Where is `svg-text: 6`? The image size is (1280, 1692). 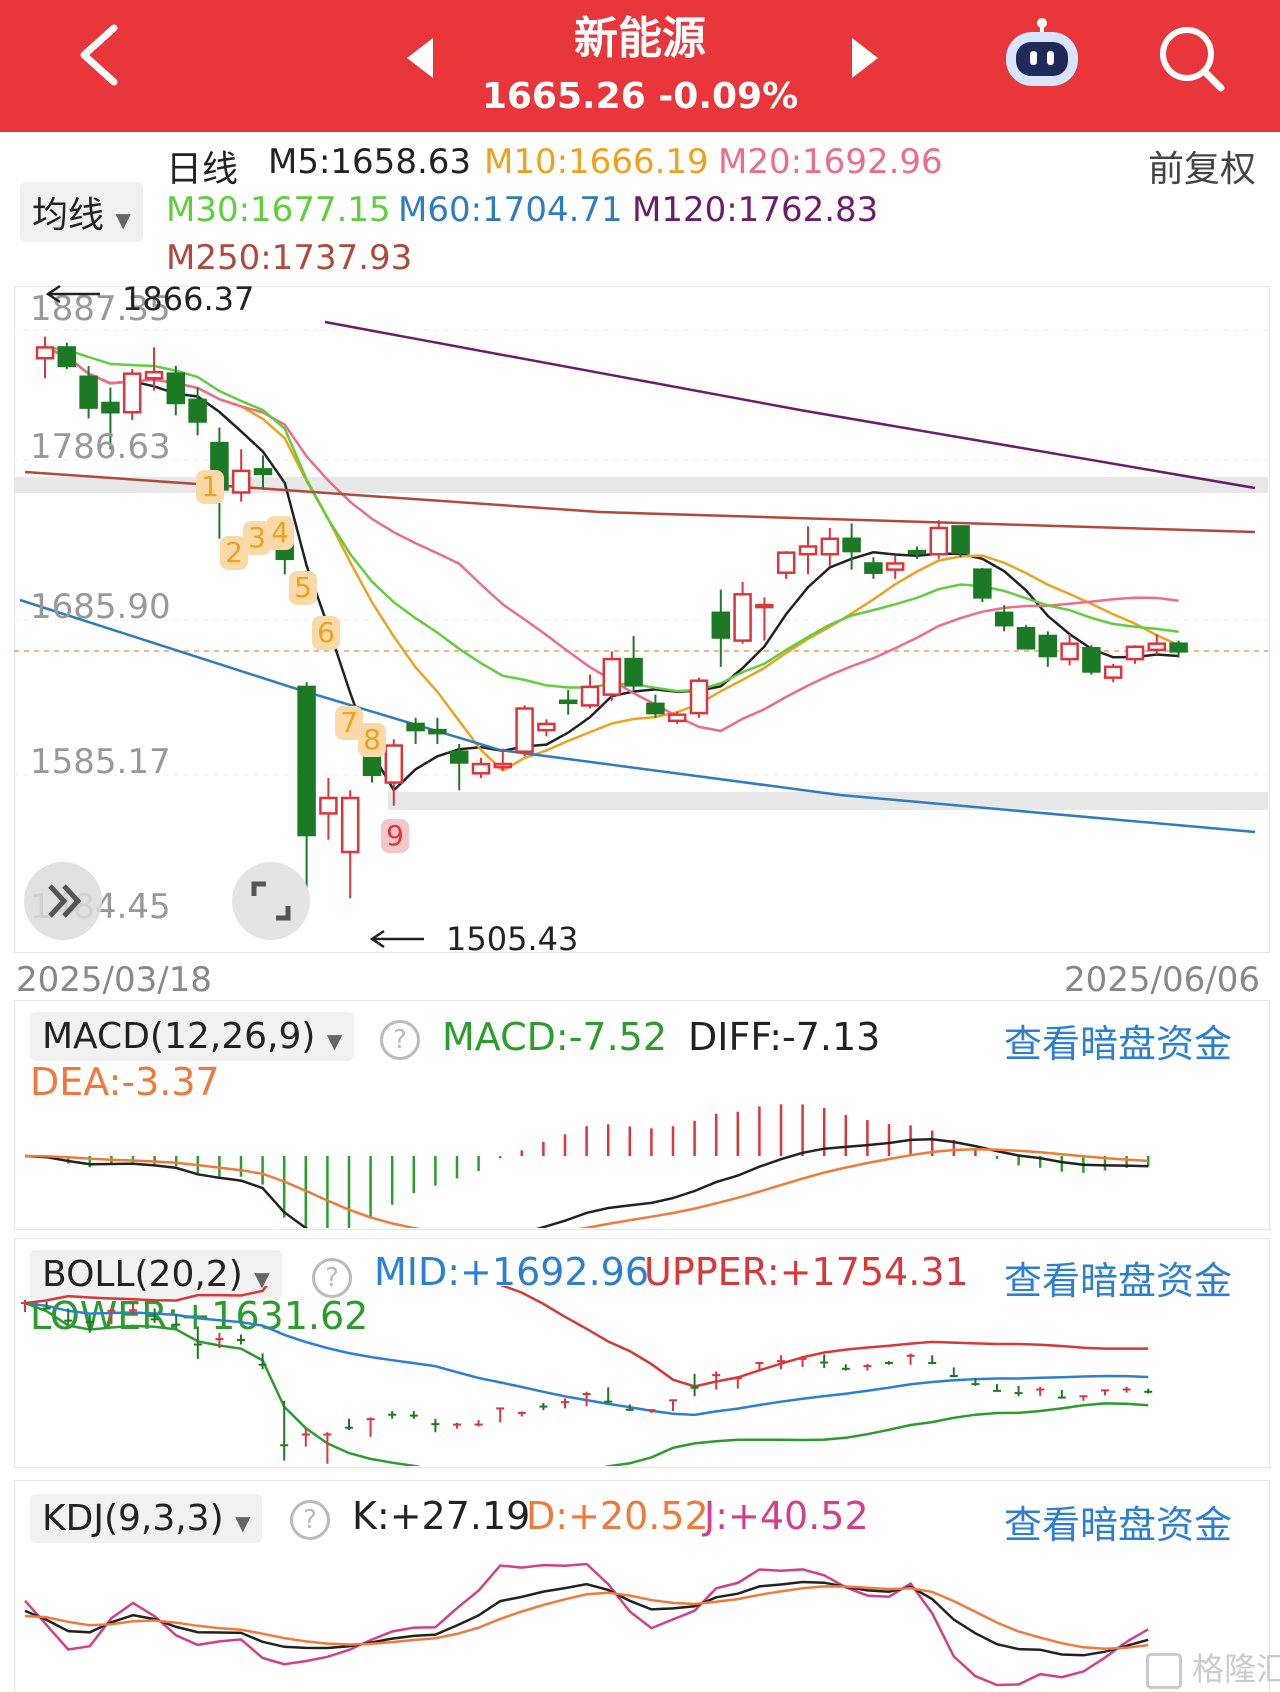
svg-text: 6 is located at coordinates (326, 632).